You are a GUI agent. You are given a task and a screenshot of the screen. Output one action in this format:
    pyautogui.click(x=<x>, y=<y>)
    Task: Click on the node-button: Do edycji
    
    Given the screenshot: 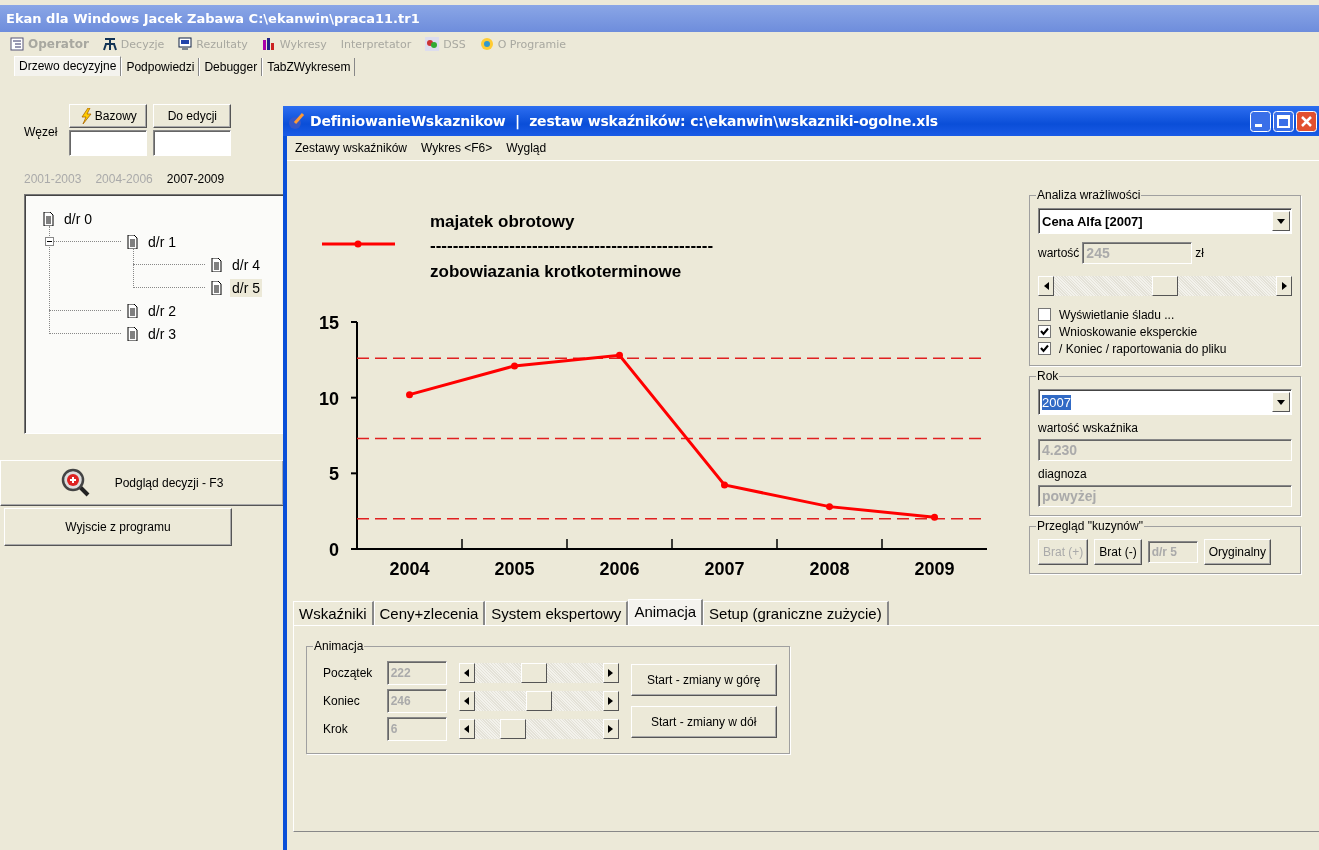 What is the action you would take?
    pyautogui.click(x=192, y=116)
    